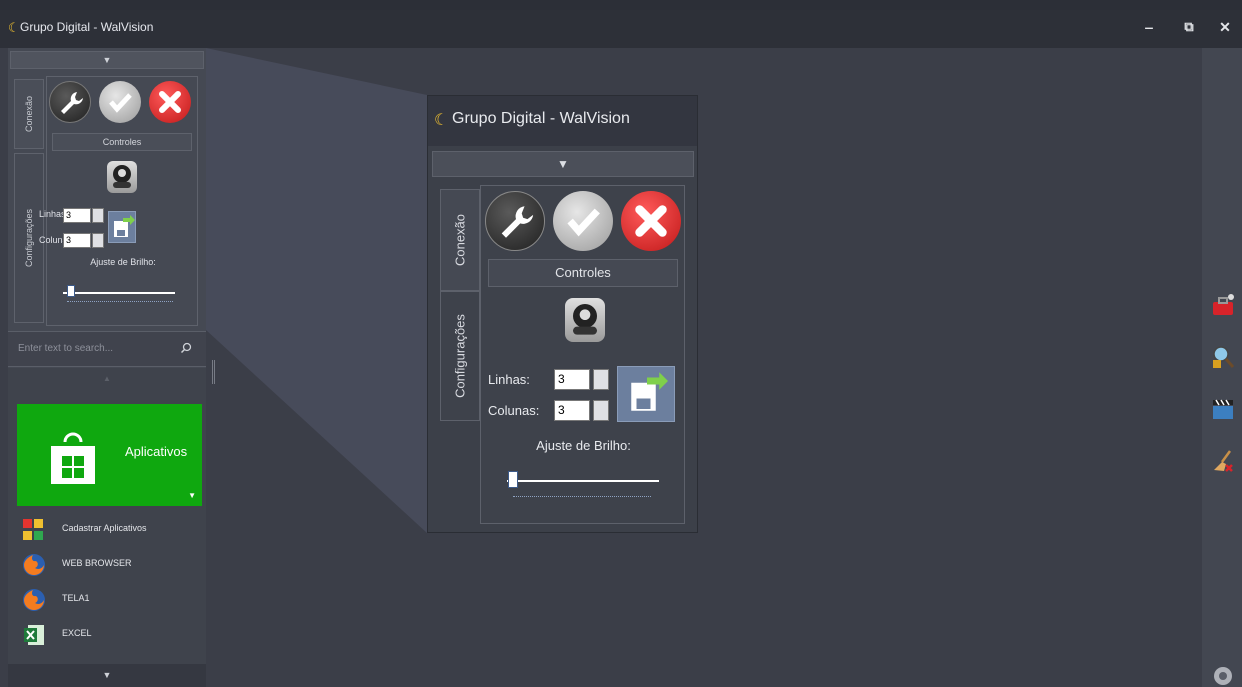 Image resolution: width=1242 pixels, height=687 pixels. Describe the element at coordinates (77, 215) in the screenshot. I see `rows-input: 3` at that location.